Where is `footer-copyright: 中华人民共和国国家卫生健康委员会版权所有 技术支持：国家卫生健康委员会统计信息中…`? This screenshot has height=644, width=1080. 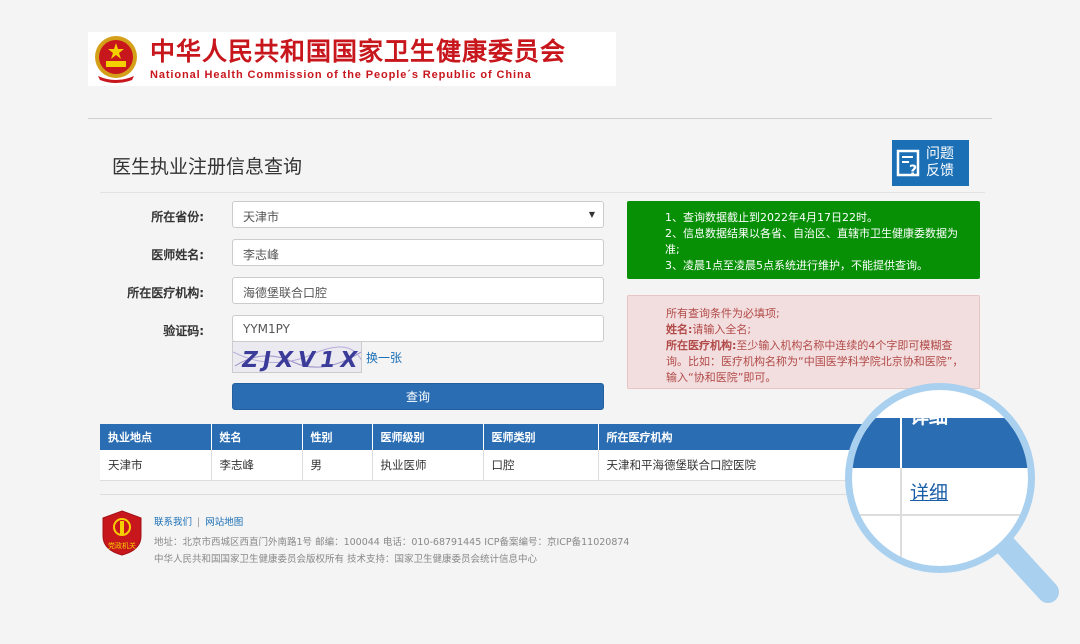
footer-copyright: 中华人民共和国国家卫生健康委员会版权所有 技术支持：国家卫生健康委员会统计信息中… is located at coordinates (346, 559).